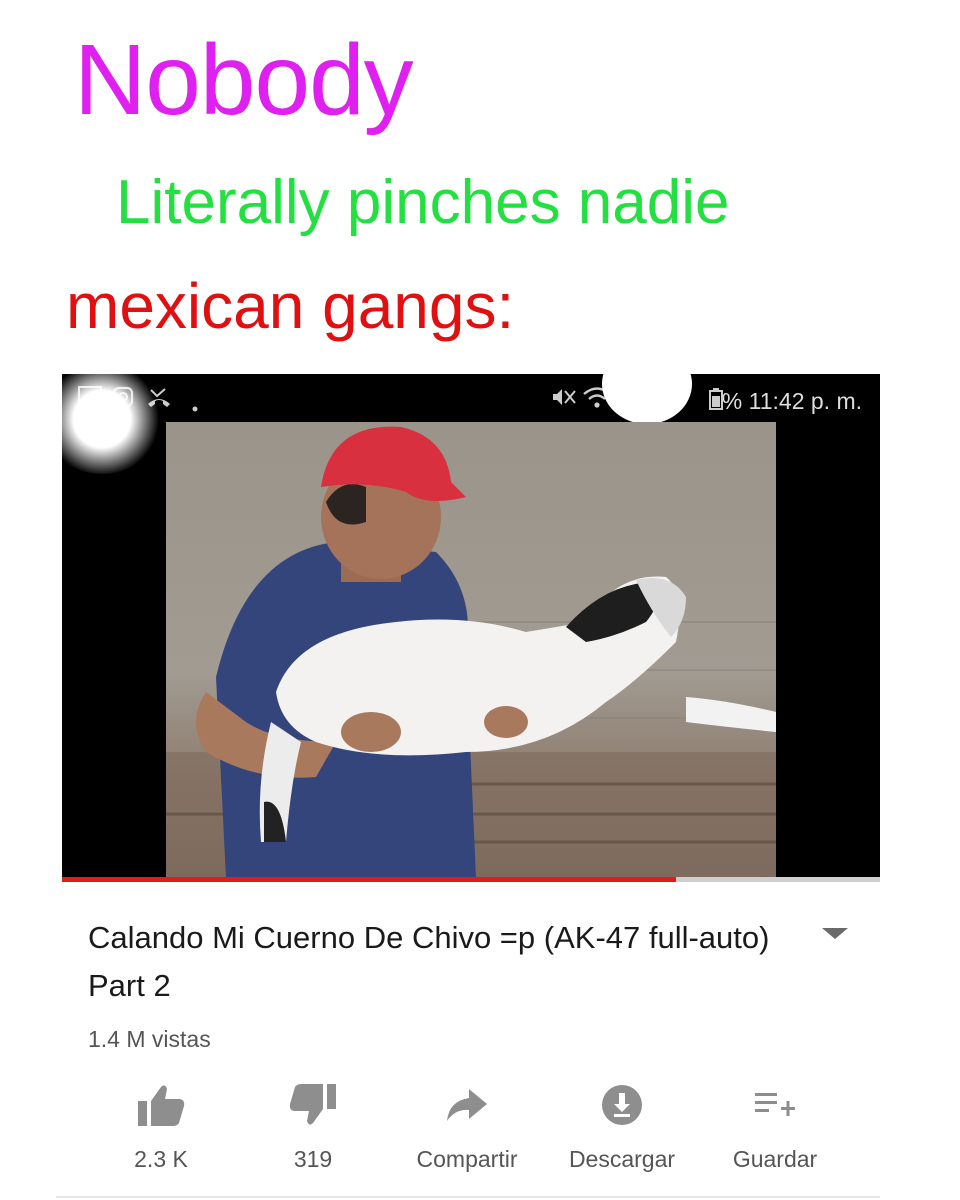 The height and width of the screenshot is (1200, 960). What do you see at coordinates (149, 1039) in the screenshot?
I see `view-count: 1.4 M vistas` at bounding box center [149, 1039].